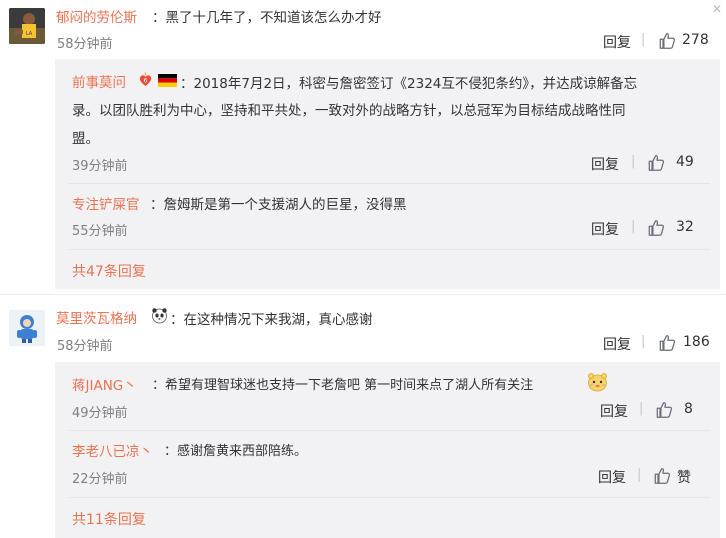 The height and width of the screenshot is (538, 726). I want to click on flame-heart-badge: 6, so click(145, 79).